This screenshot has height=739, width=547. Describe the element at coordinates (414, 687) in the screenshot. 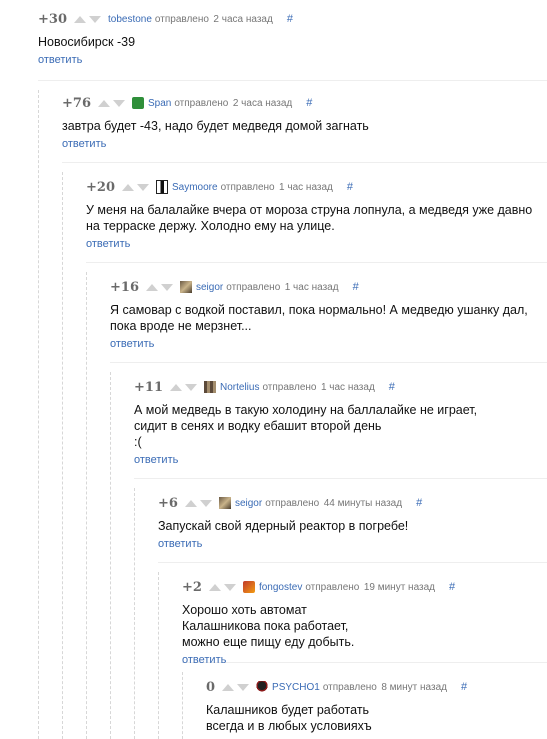

I see `timestamp: 8 минут назад` at that location.